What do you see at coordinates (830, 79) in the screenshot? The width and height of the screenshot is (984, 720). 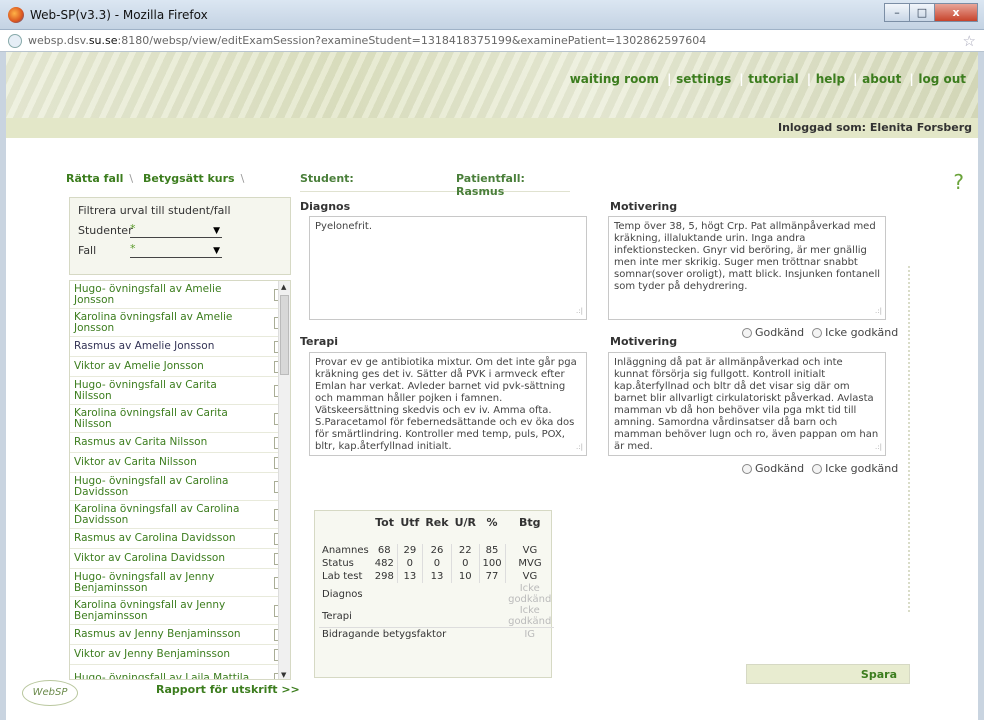 I see `nav-help: help` at bounding box center [830, 79].